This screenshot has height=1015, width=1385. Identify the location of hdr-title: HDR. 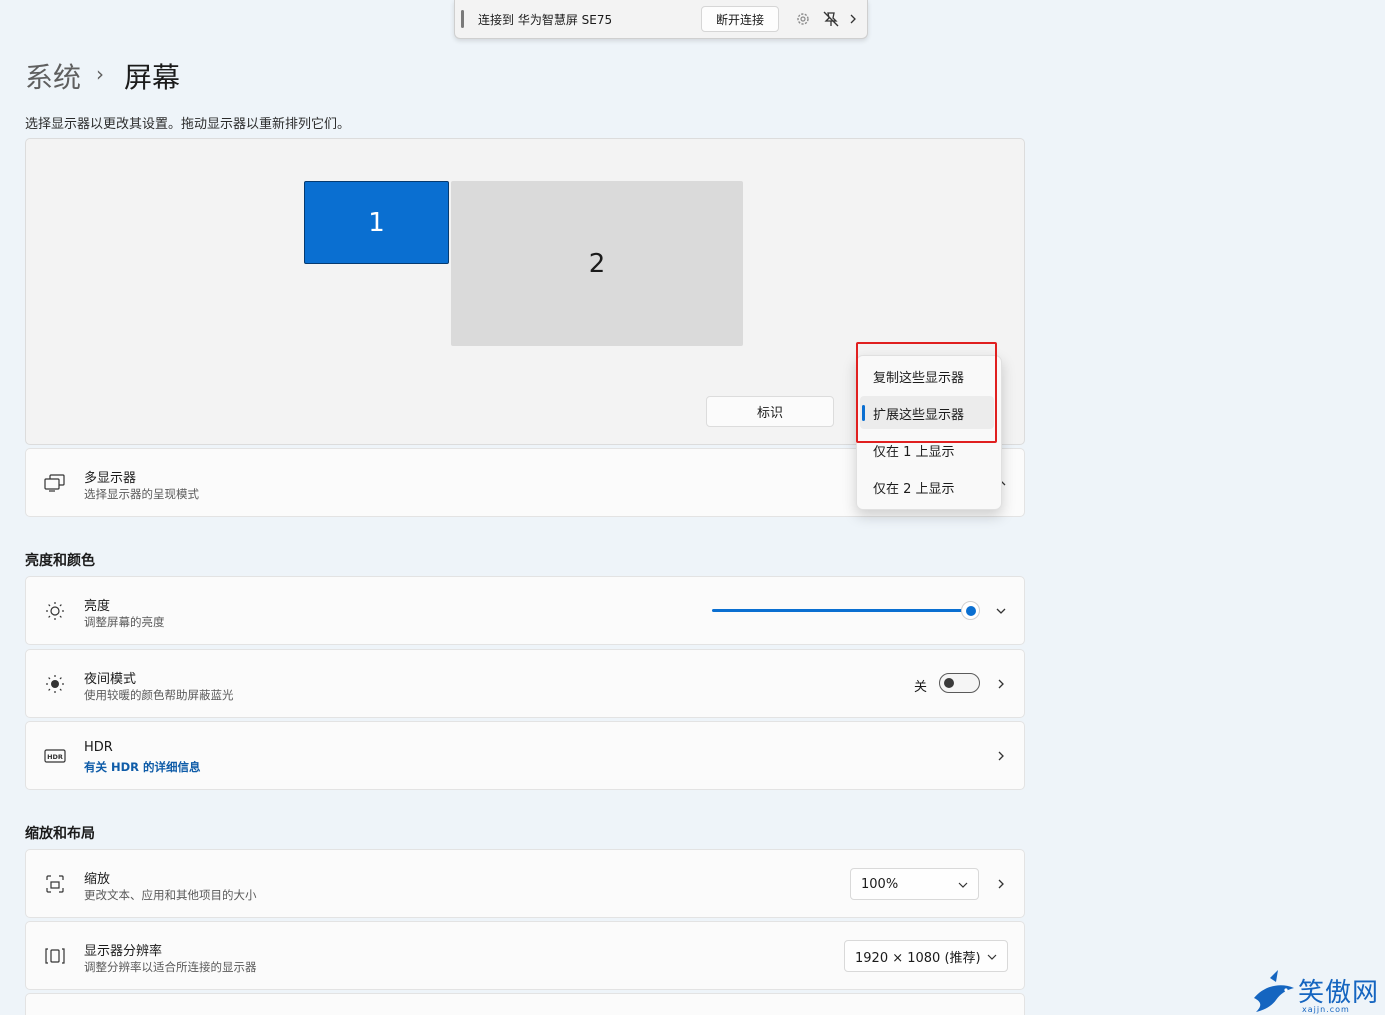
(98, 747).